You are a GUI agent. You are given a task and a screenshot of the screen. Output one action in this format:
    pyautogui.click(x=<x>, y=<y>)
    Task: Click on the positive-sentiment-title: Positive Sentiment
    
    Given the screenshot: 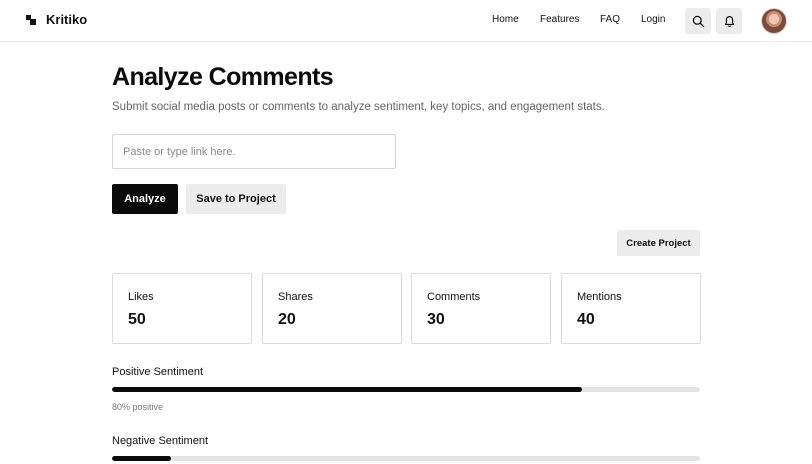 What is the action you would take?
    pyautogui.click(x=158, y=372)
    